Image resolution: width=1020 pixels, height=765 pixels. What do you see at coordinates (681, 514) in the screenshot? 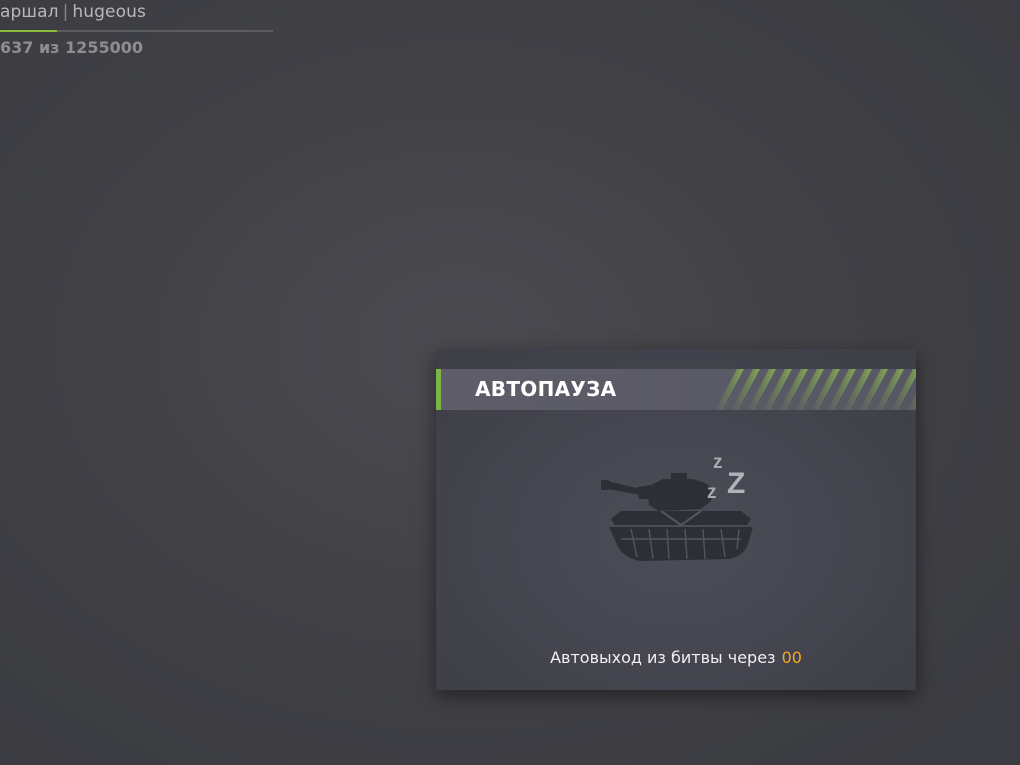
I see `sleeping-tank-illustration: z z Z` at bounding box center [681, 514].